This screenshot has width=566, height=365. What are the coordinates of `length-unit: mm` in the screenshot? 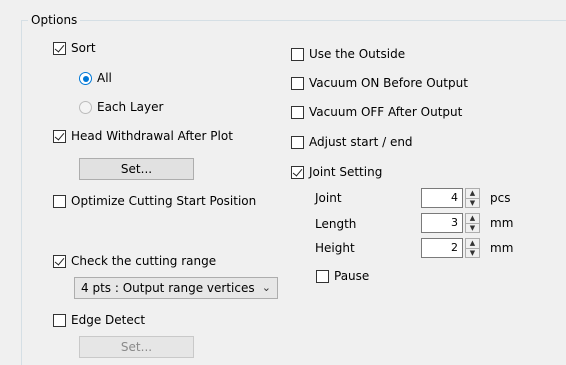 It's located at (502, 223).